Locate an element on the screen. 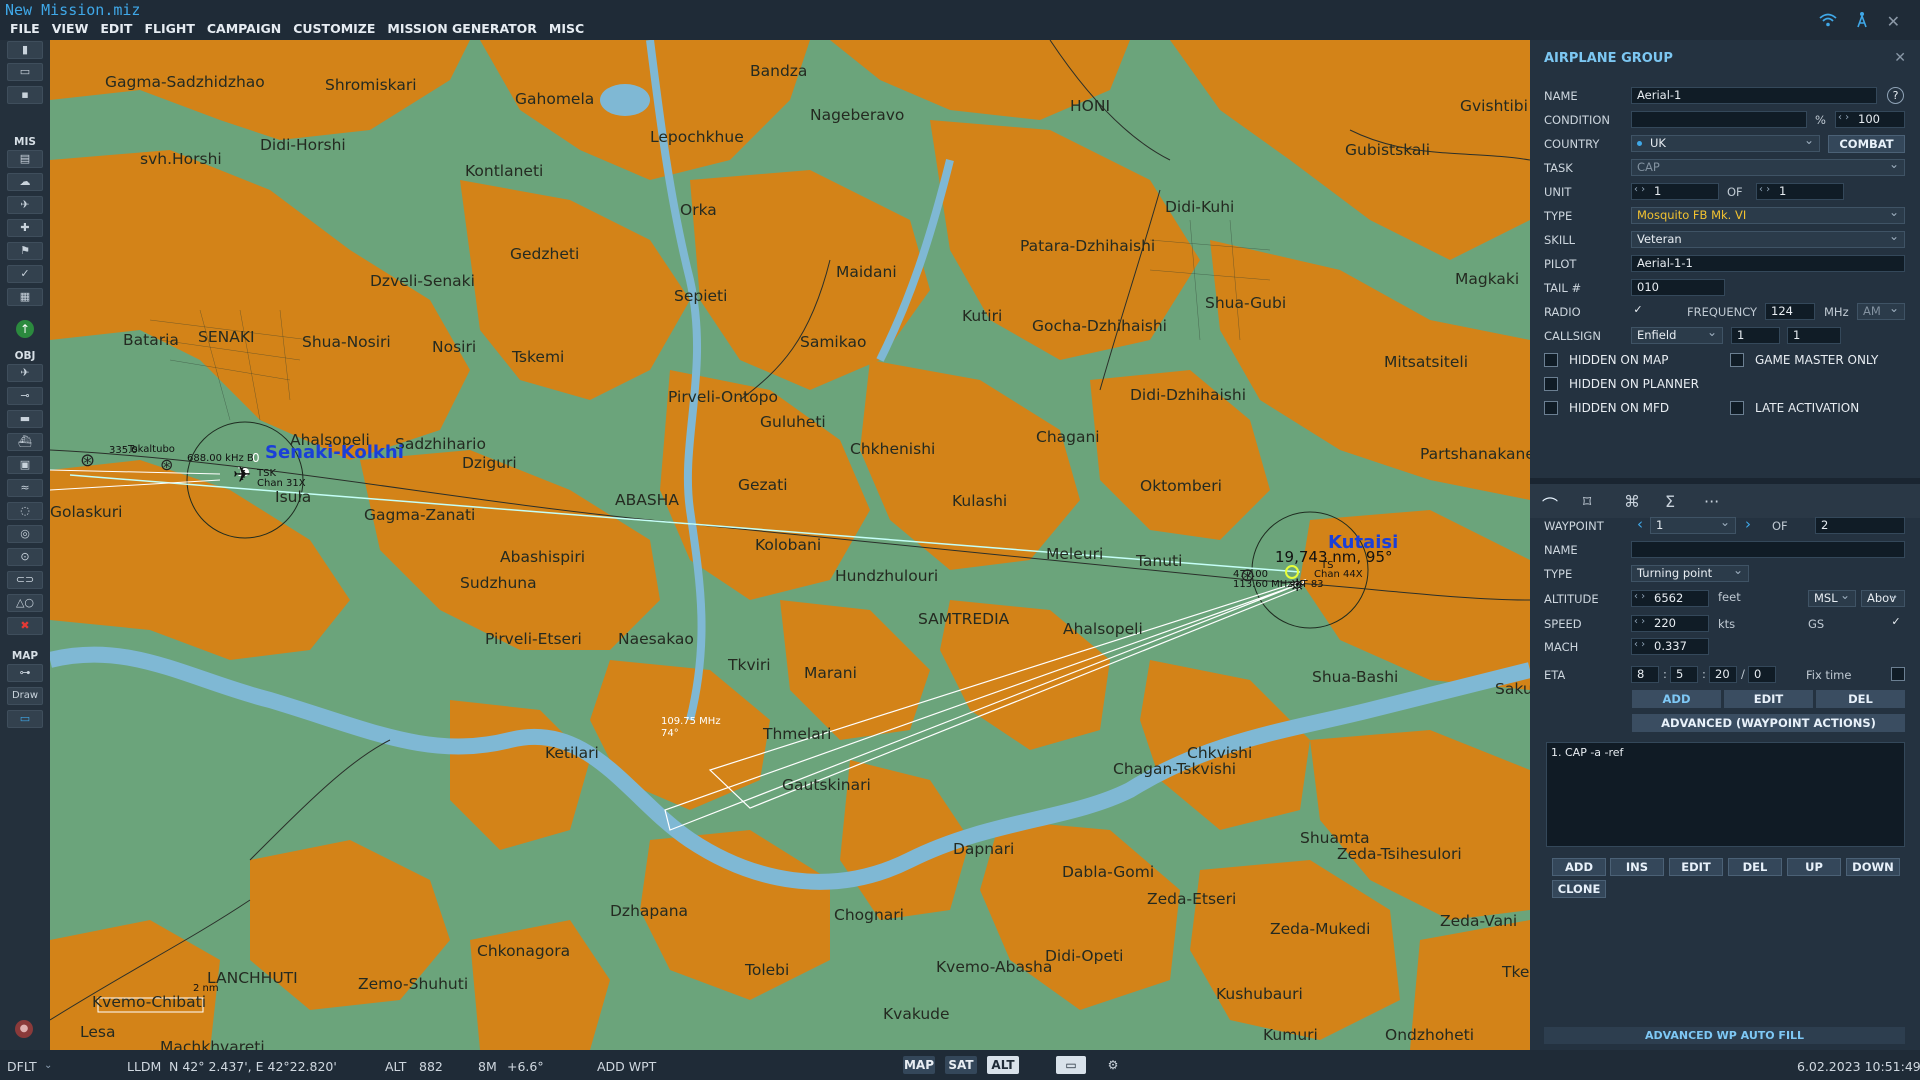 This screenshot has height=1080, width=1920. helicopter-icon: ⊸ is located at coordinates (25, 396).